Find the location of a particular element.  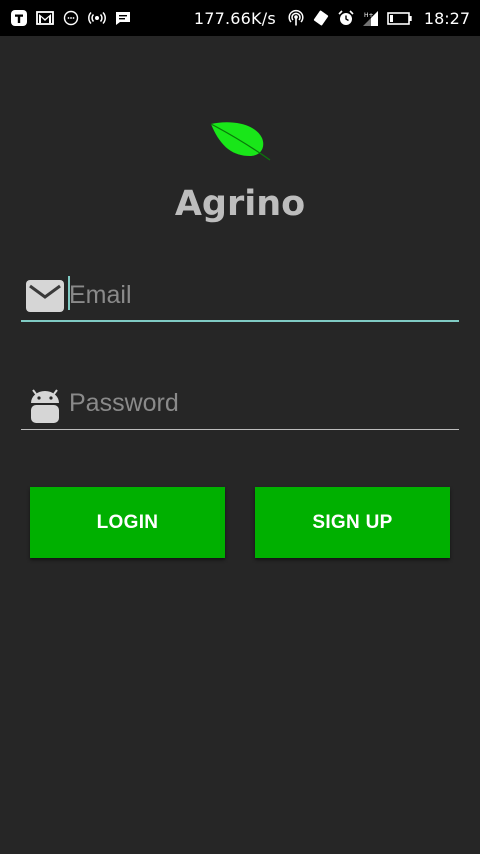

battery-icon is located at coordinates (400, 18).